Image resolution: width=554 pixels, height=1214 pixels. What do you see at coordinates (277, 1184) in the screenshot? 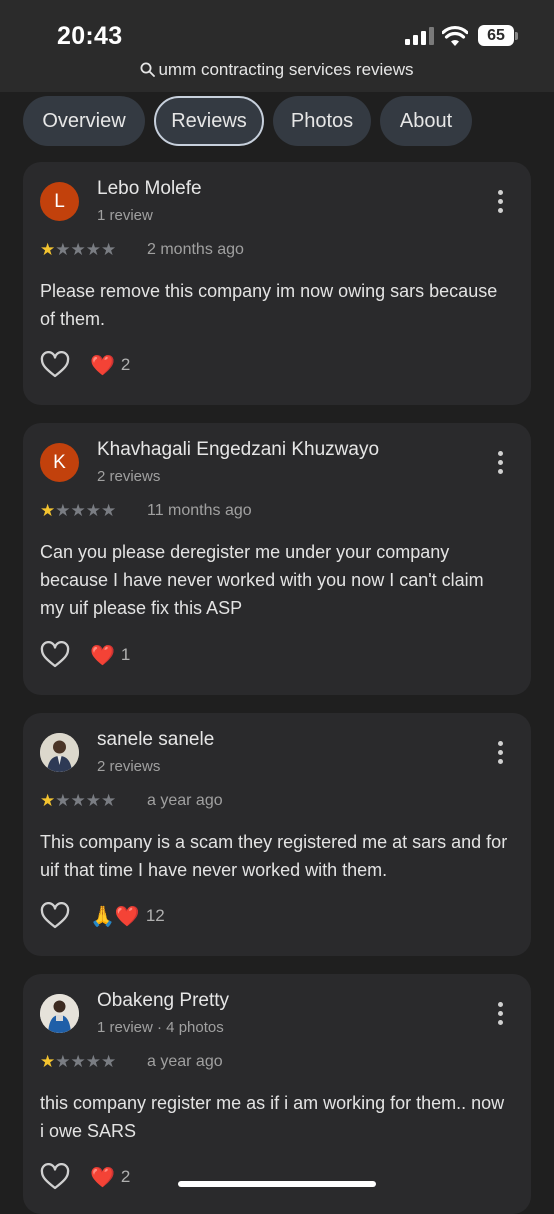
I see `home-indicator` at bounding box center [277, 1184].